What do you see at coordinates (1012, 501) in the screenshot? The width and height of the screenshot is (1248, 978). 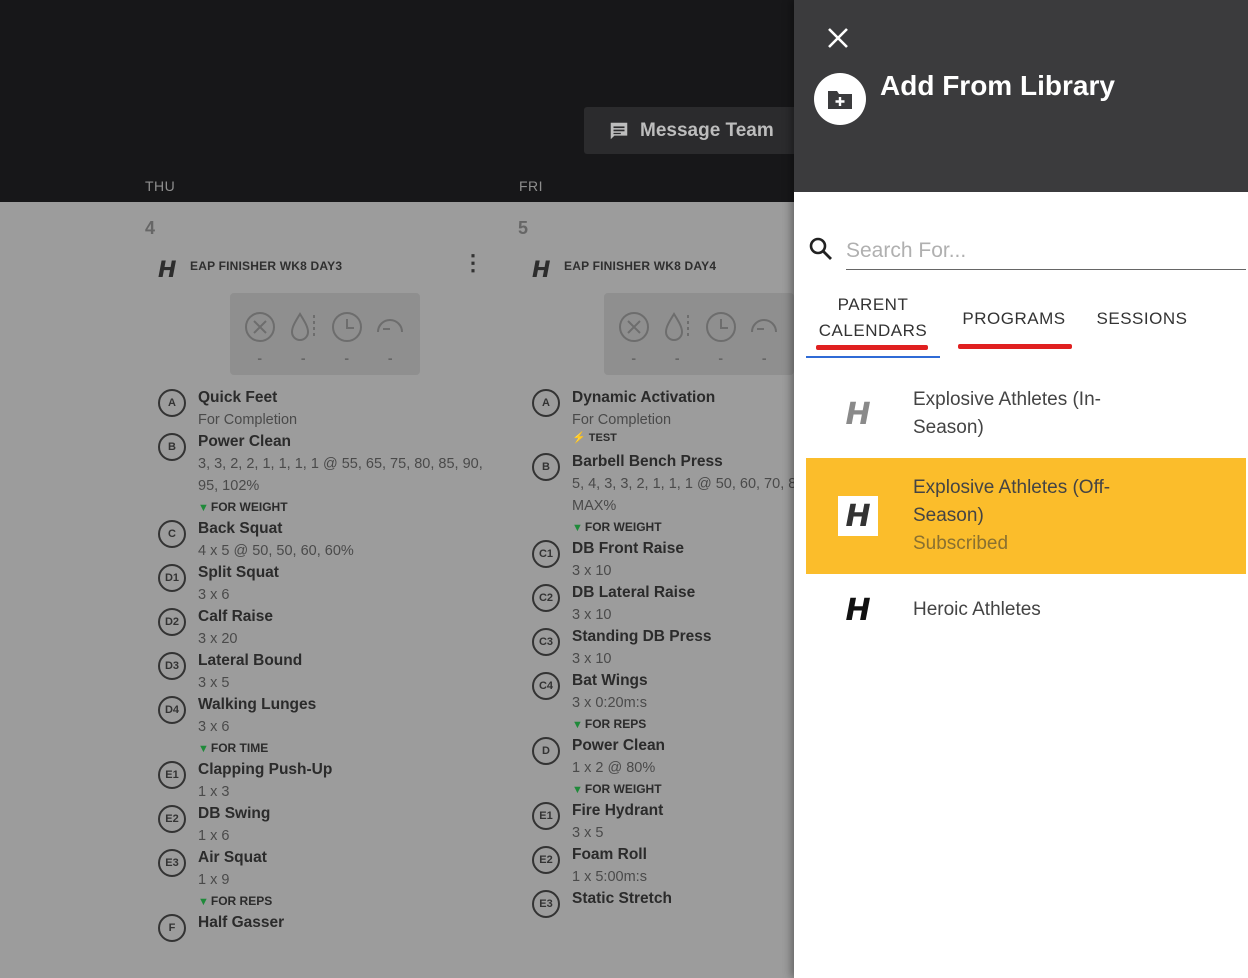 I see `item-name: Explosive Athletes (Off-Season)` at bounding box center [1012, 501].